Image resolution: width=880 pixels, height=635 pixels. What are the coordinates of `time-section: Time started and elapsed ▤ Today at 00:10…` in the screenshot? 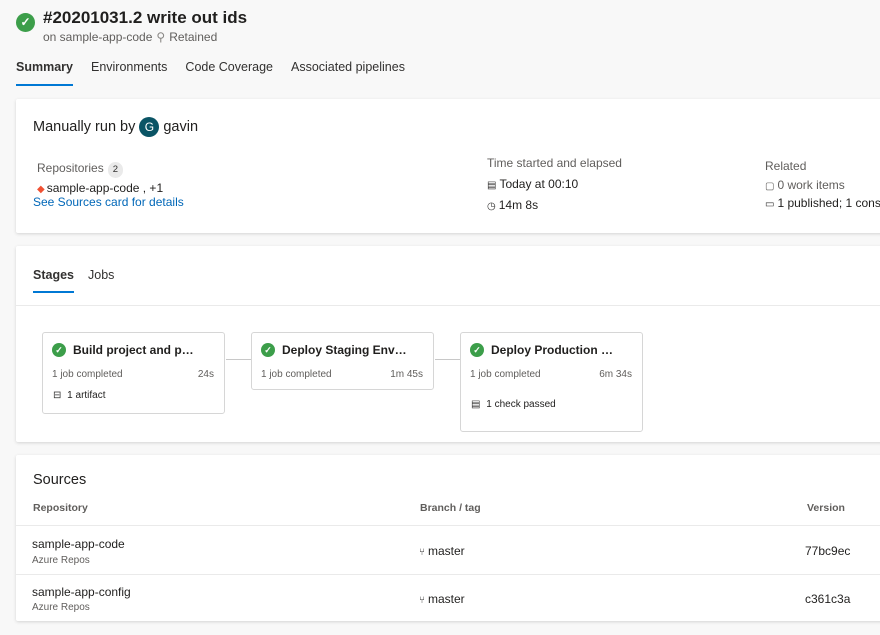 It's located at (554, 184).